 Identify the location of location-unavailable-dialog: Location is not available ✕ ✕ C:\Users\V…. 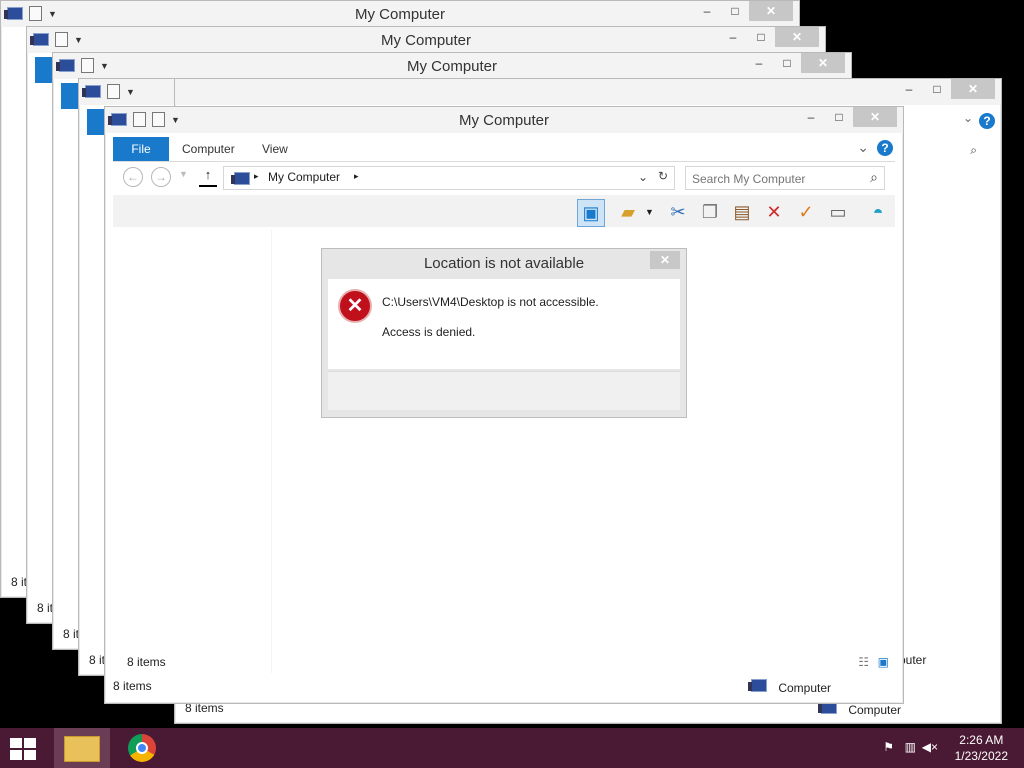
(504, 333).